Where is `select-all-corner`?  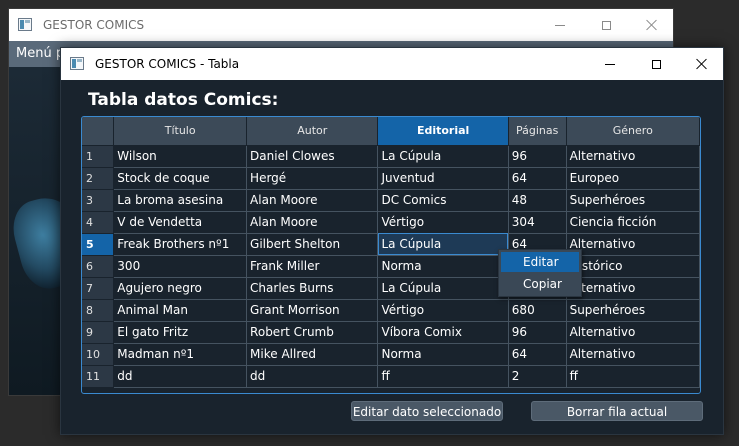
select-all-corner is located at coordinates (98, 131).